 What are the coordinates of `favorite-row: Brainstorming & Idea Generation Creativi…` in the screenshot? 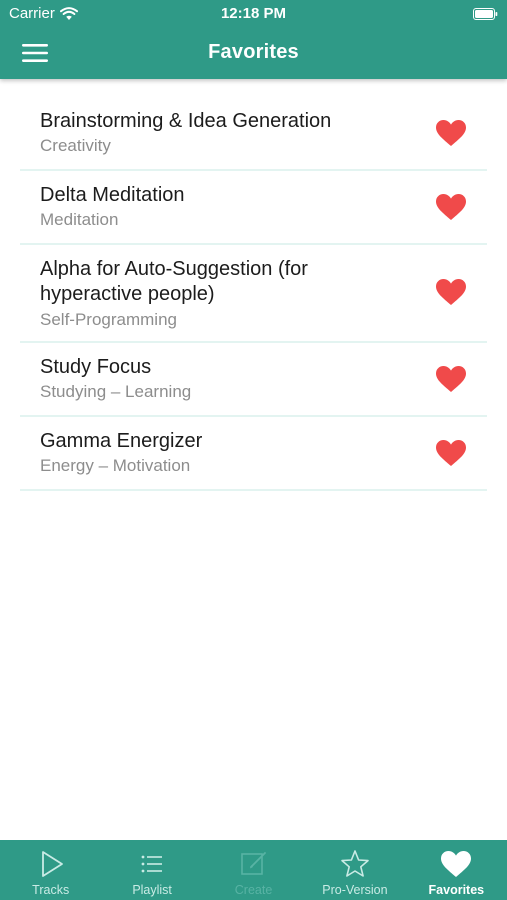 It's located at (253, 134).